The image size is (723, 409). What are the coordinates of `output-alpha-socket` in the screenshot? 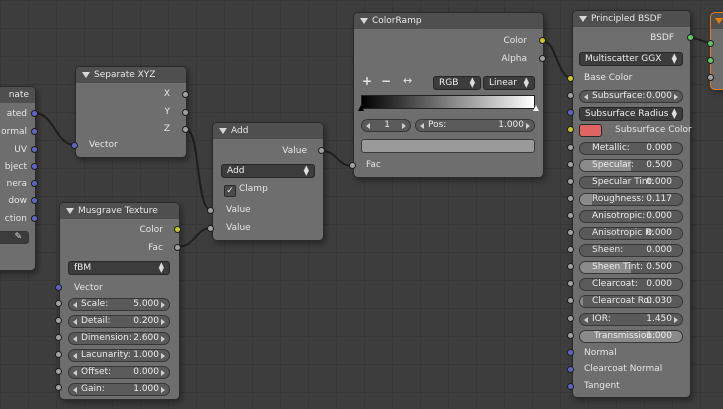 It's located at (542, 58).